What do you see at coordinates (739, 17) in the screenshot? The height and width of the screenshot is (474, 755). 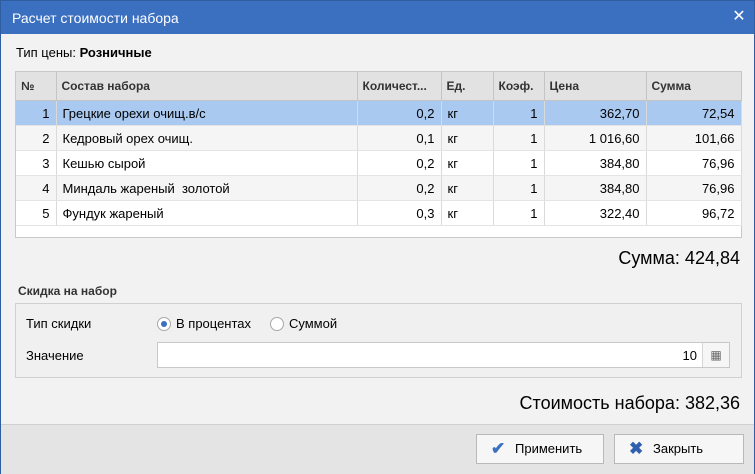 I see `close-icon: ✕` at bounding box center [739, 17].